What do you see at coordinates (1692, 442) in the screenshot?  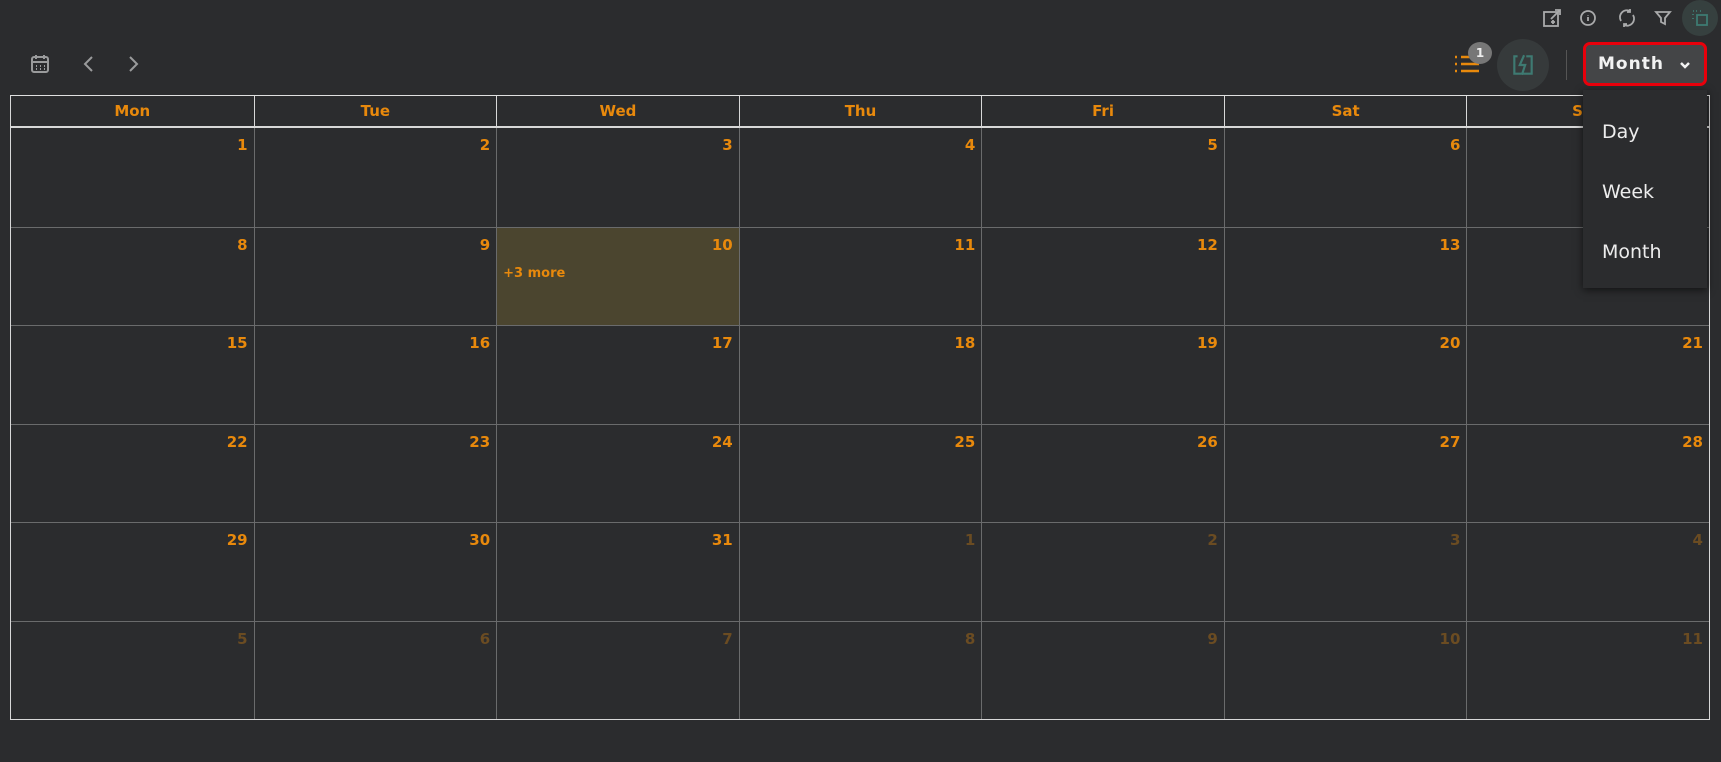 I see `day-number: 28` at bounding box center [1692, 442].